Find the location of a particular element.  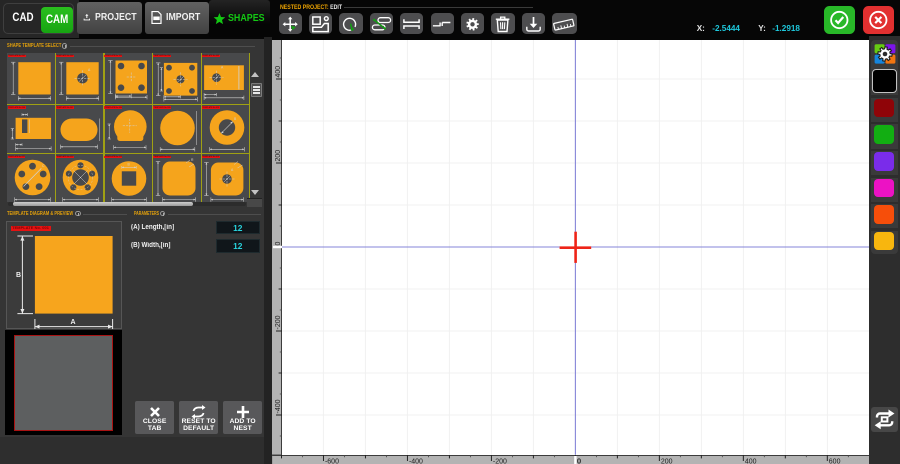

svg-text: B is located at coordinates (18, 275).